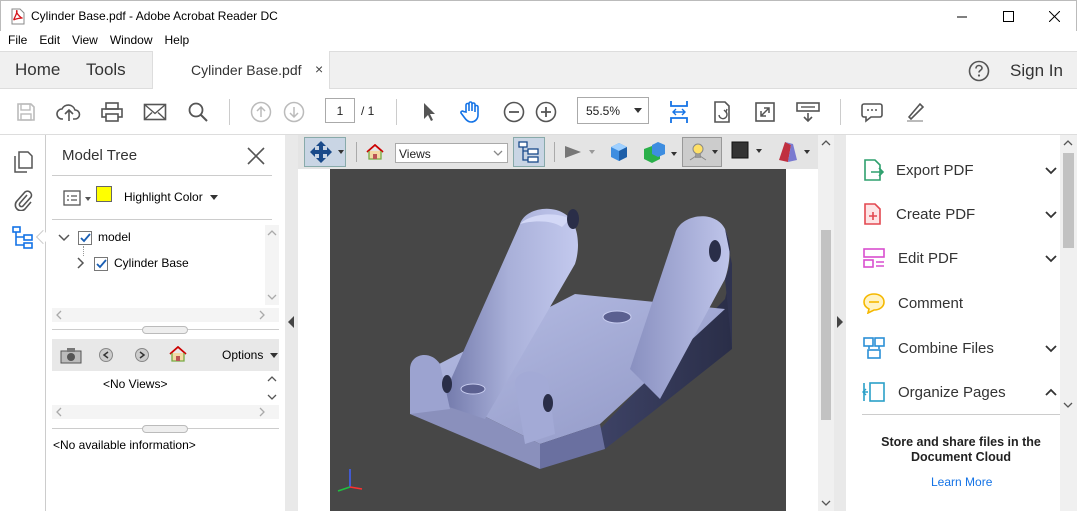  Describe the element at coordinates (765, 112) in the screenshot. I see `full-screen-icon` at that location.